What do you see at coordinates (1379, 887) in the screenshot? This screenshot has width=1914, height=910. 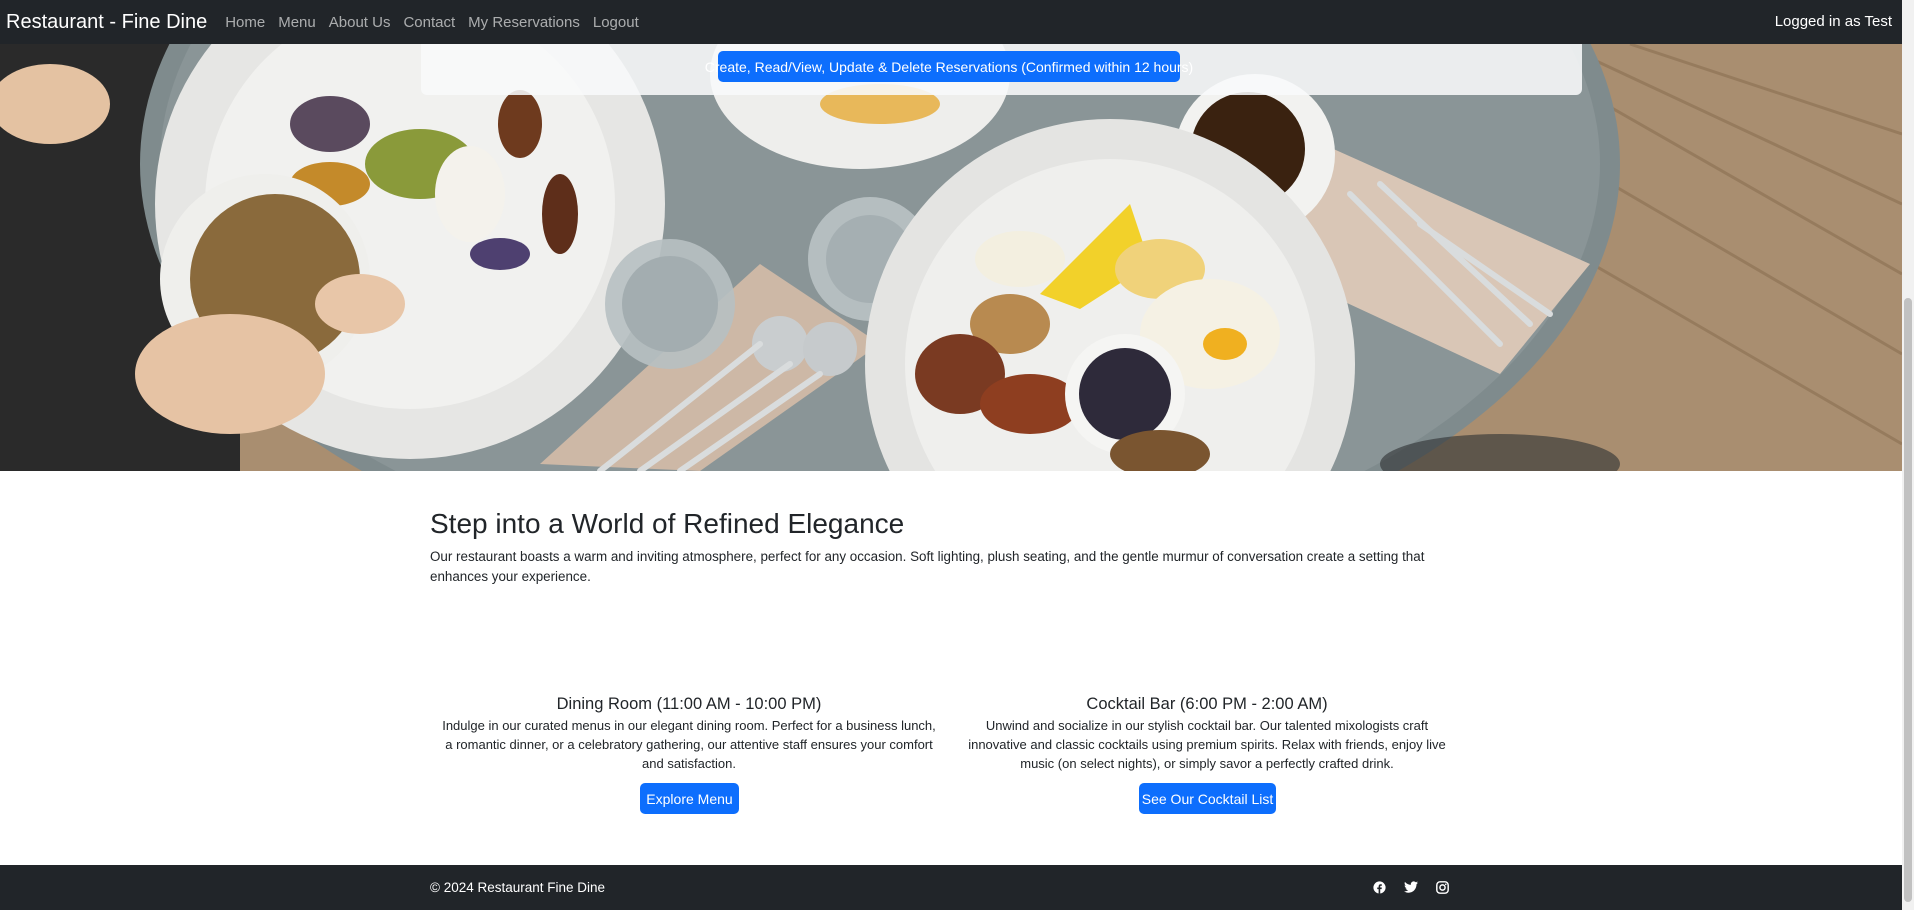 I see `facebook-icon` at bounding box center [1379, 887].